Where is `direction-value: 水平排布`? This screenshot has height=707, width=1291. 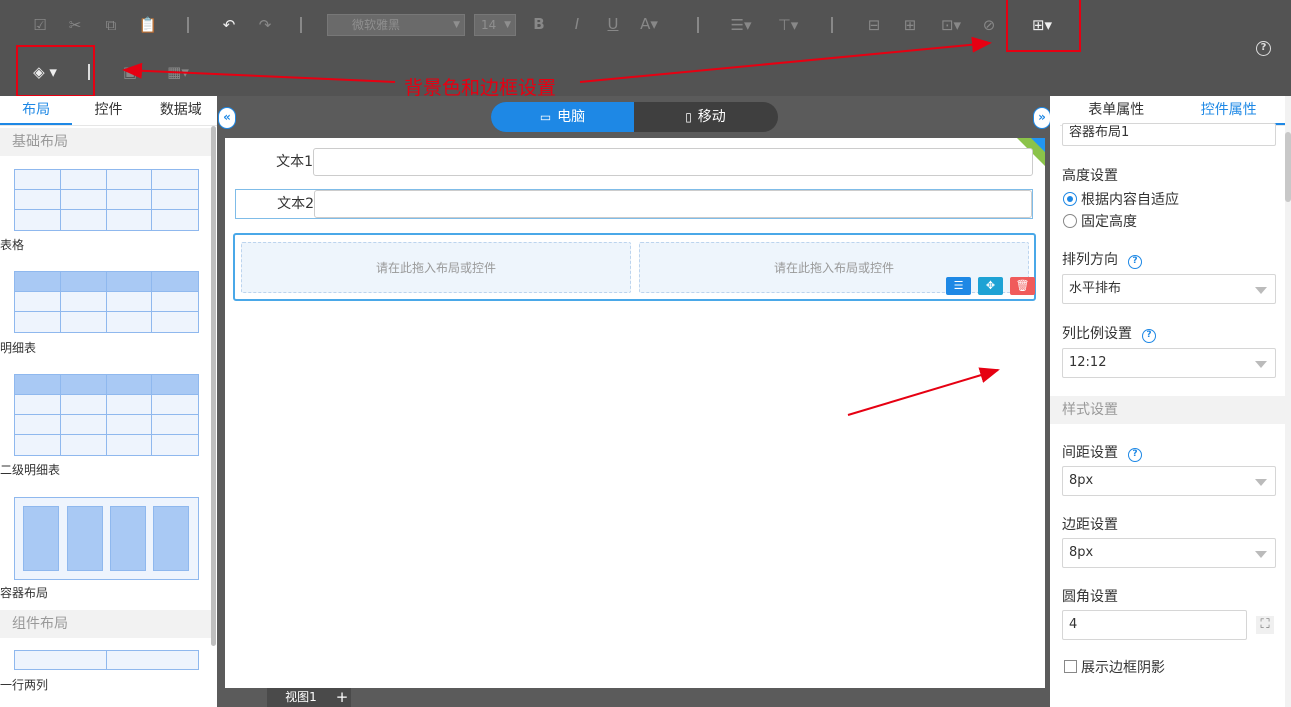
direction-value: 水平排布 is located at coordinates (1095, 288).